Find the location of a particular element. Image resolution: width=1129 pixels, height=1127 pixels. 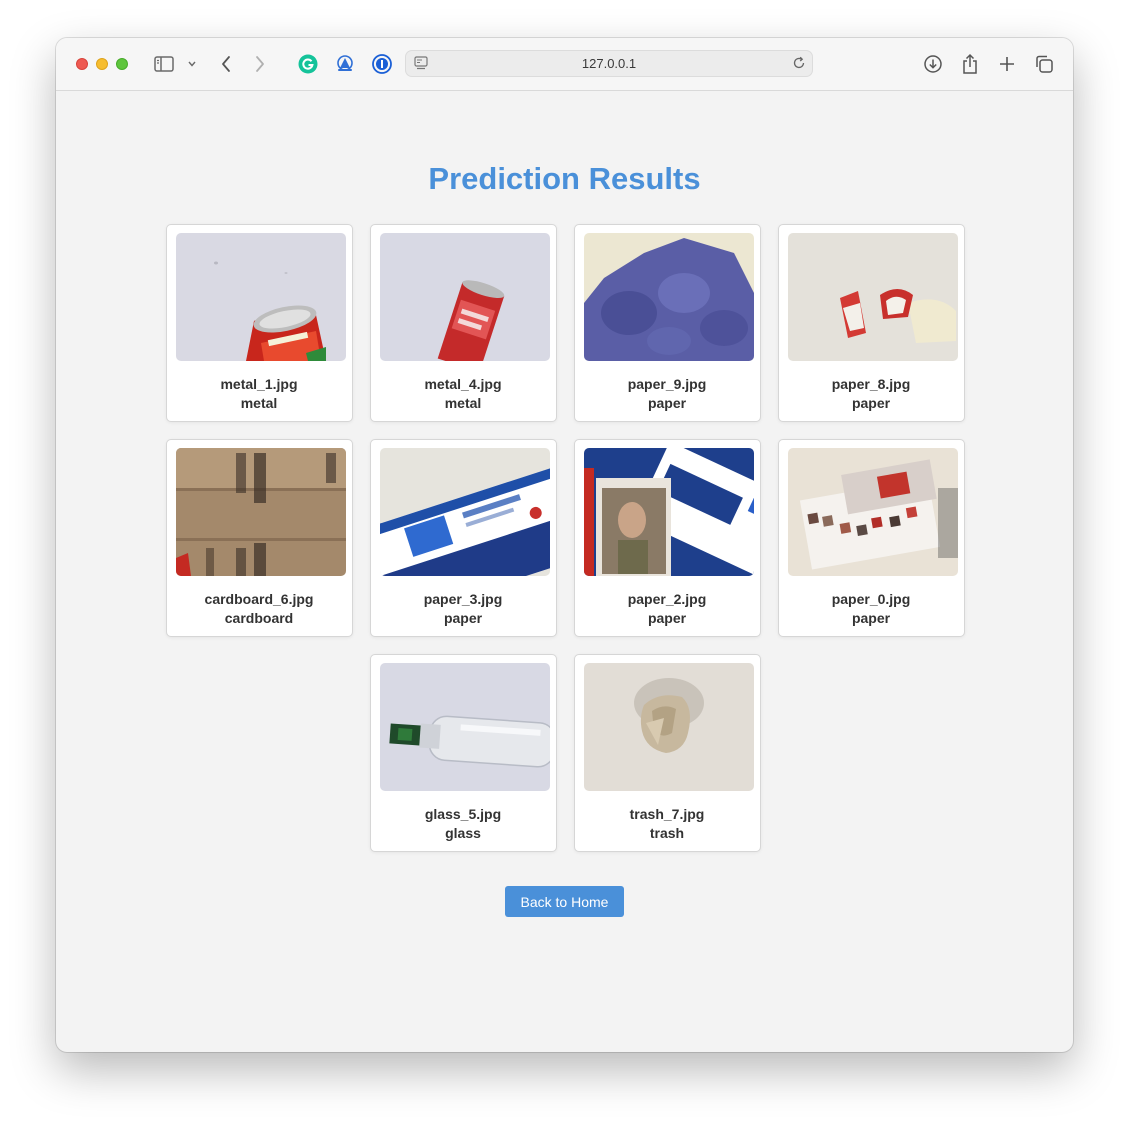

browser-toolbar: 127.0.0.1 is located at coordinates (564, 64).